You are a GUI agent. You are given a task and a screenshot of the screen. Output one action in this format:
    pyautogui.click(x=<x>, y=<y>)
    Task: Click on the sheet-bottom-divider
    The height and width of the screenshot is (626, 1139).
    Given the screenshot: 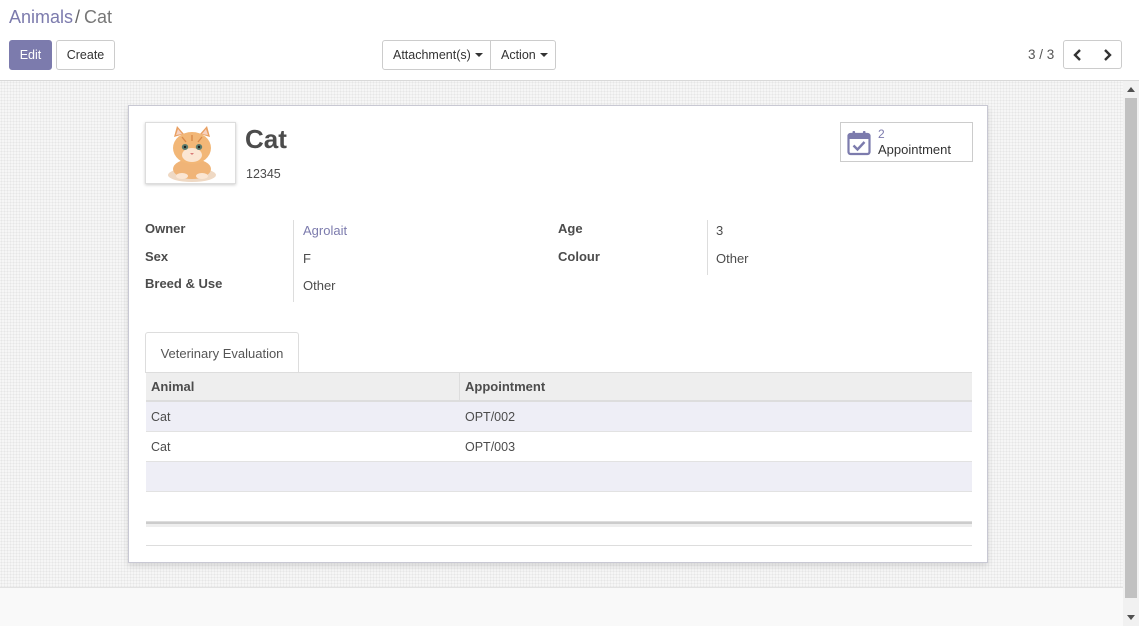 What is the action you would take?
    pyautogui.click(x=559, y=545)
    